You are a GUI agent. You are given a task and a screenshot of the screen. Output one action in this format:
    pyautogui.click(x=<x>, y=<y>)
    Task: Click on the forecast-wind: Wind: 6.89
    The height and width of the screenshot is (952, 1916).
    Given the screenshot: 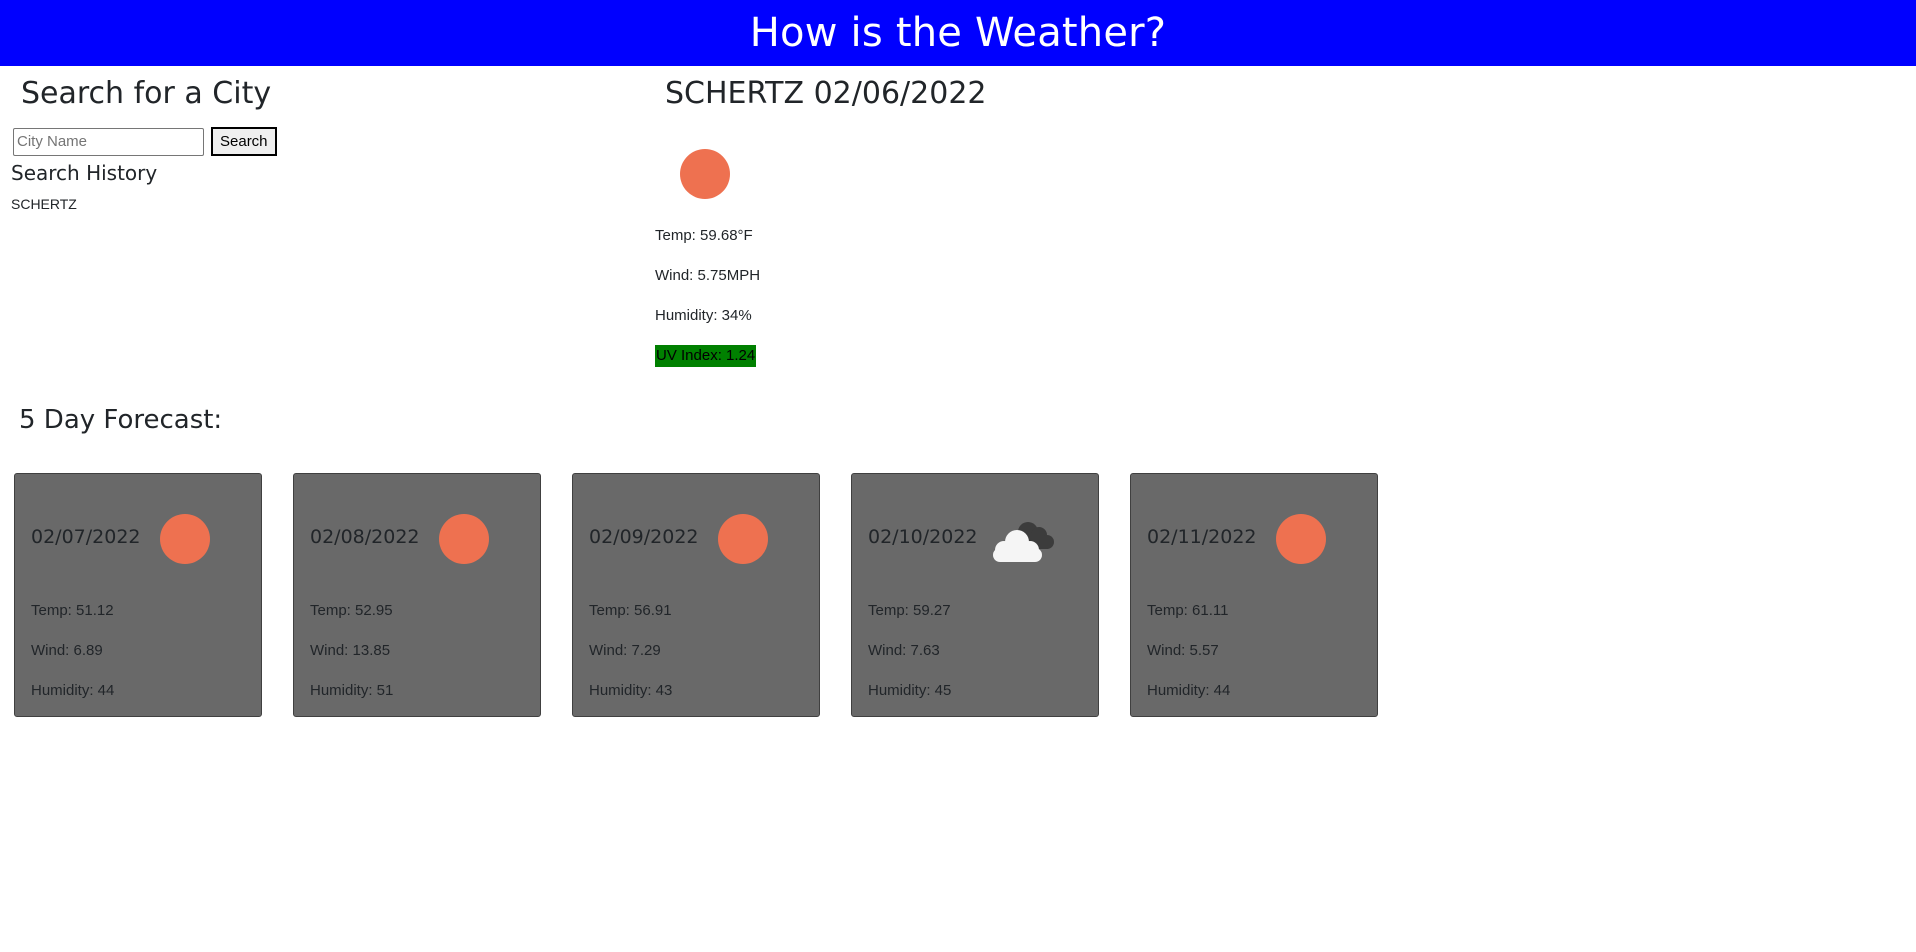 What is the action you would take?
    pyautogui.click(x=67, y=650)
    